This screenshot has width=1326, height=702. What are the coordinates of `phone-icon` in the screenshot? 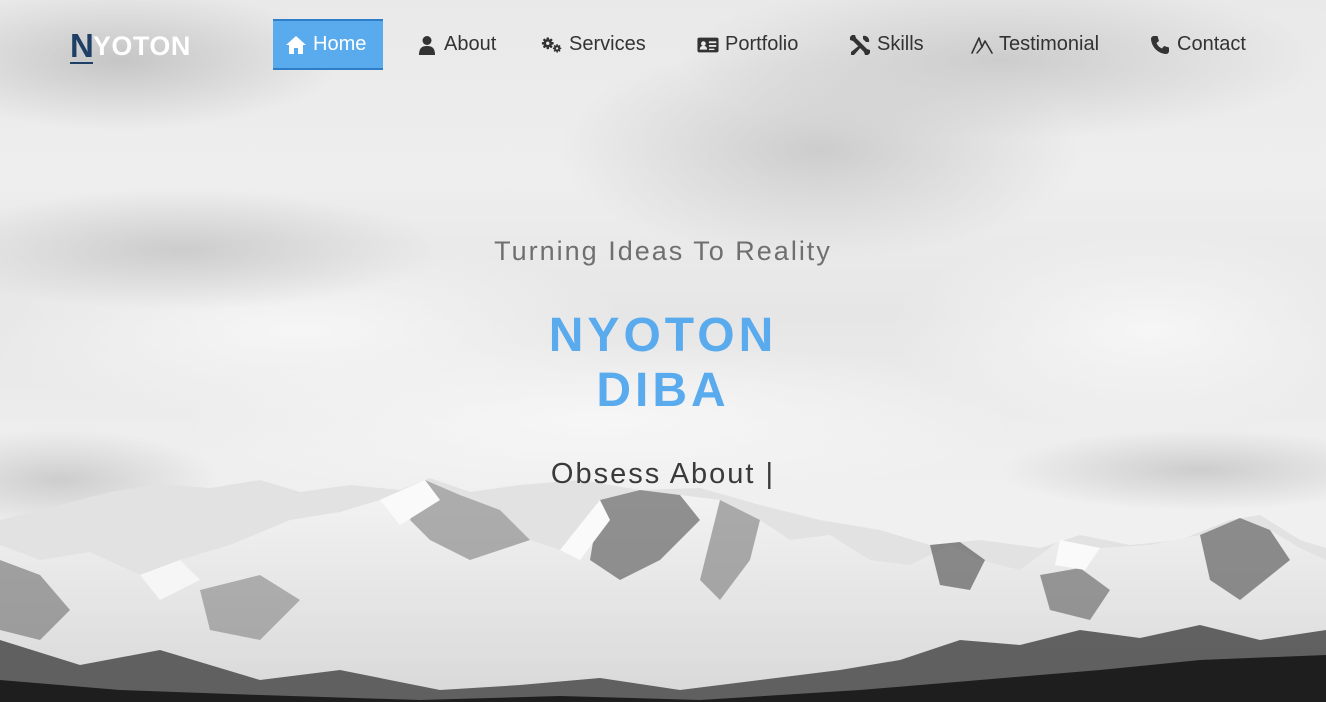 It's located at (1160, 45).